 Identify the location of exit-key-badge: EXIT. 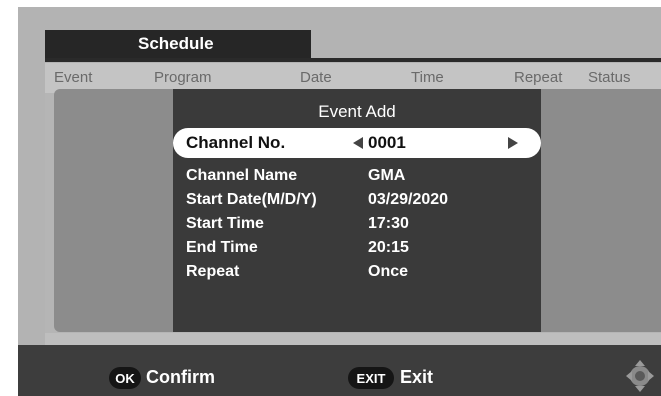
(371, 378).